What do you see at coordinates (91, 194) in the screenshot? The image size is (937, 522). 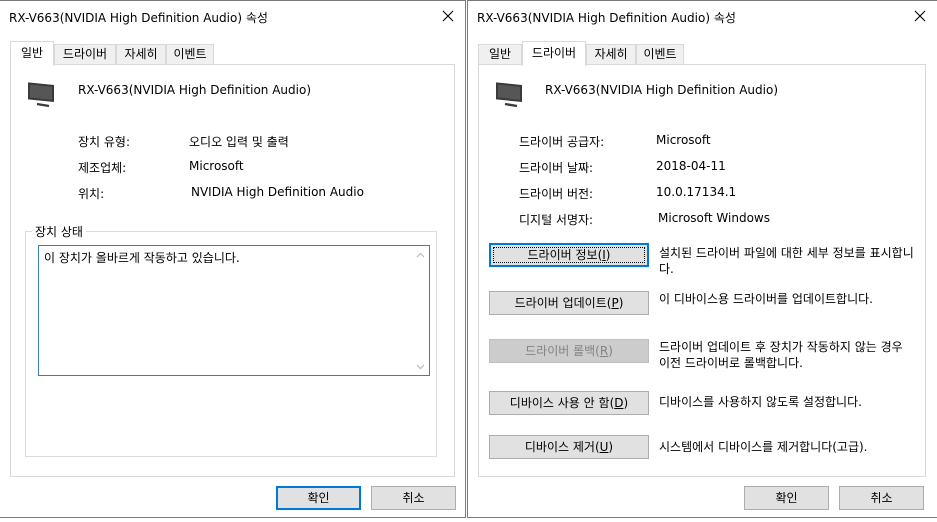 I see `location-label: 위치:` at bounding box center [91, 194].